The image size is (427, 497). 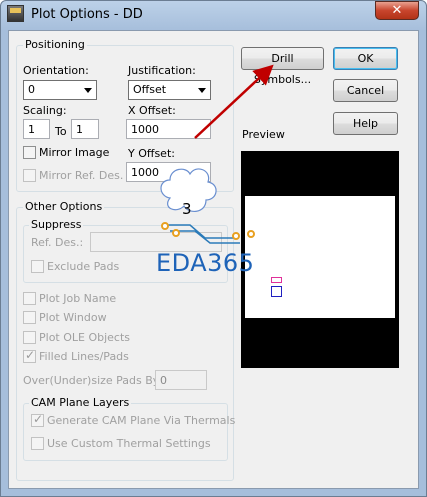 I want to click on watermark-text: EDA365, so click(x=205, y=263).